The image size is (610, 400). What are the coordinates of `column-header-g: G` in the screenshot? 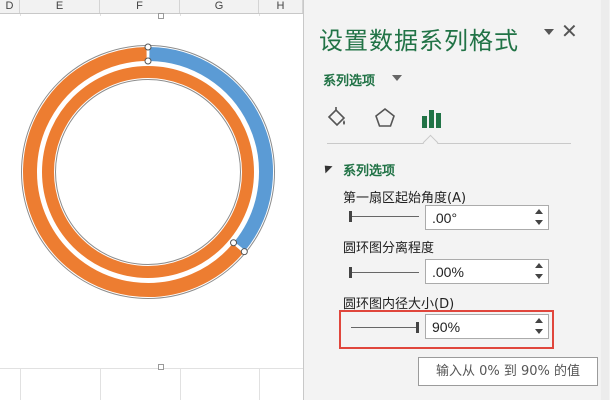 It's located at (219, 6).